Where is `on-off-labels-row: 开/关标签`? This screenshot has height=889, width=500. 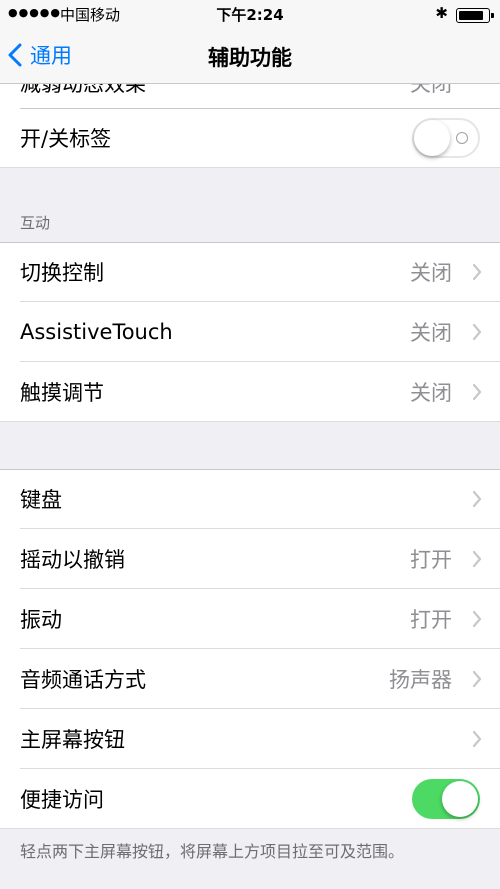
on-off-labels-row: 开/关标签 is located at coordinates (250, 138).